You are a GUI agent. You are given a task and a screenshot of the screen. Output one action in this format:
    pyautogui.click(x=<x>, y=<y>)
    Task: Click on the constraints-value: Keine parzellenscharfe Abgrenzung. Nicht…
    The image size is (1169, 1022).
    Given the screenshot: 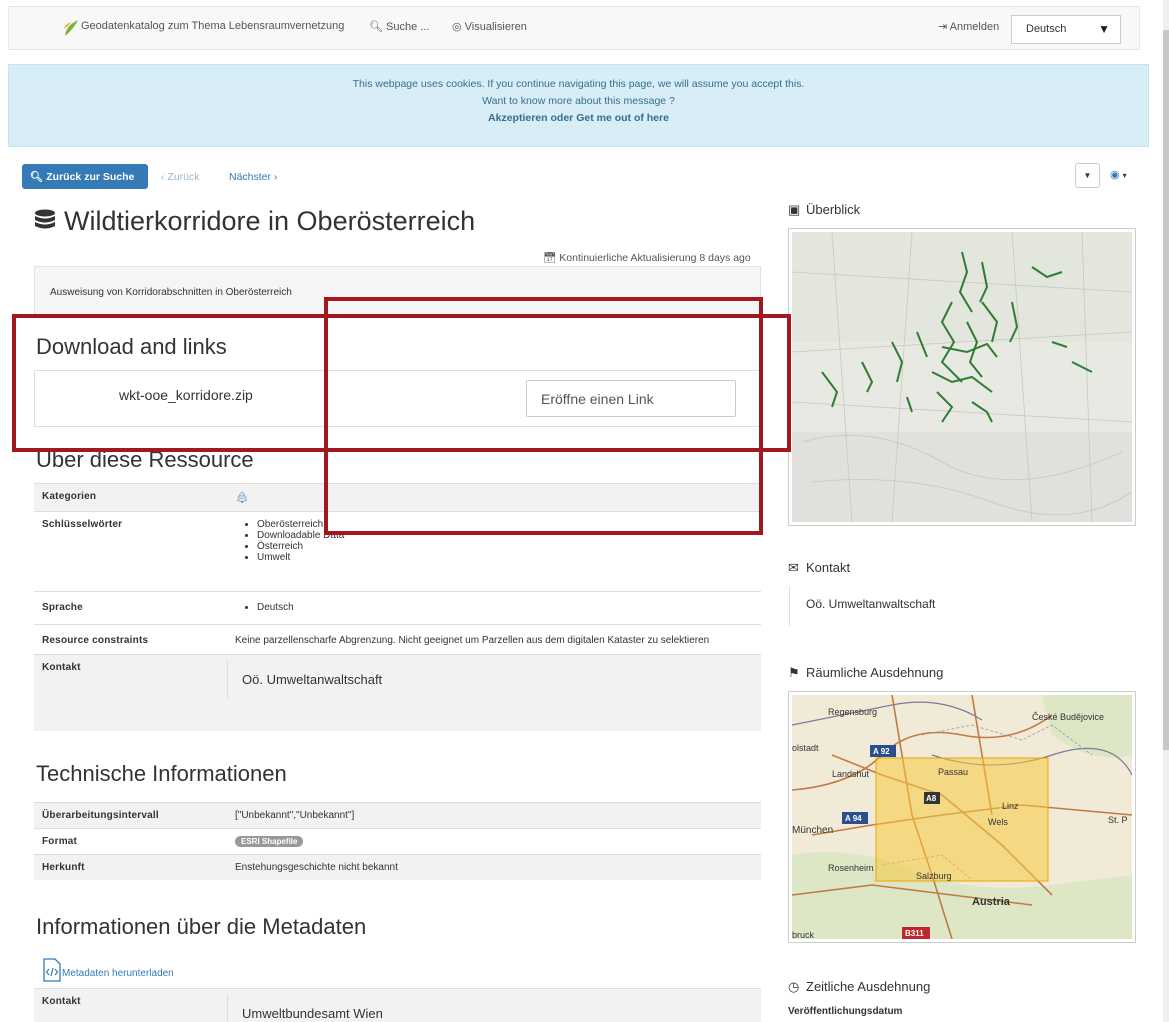 What is the action you would take?
    pyautogui.click(x=494, y=639)
    